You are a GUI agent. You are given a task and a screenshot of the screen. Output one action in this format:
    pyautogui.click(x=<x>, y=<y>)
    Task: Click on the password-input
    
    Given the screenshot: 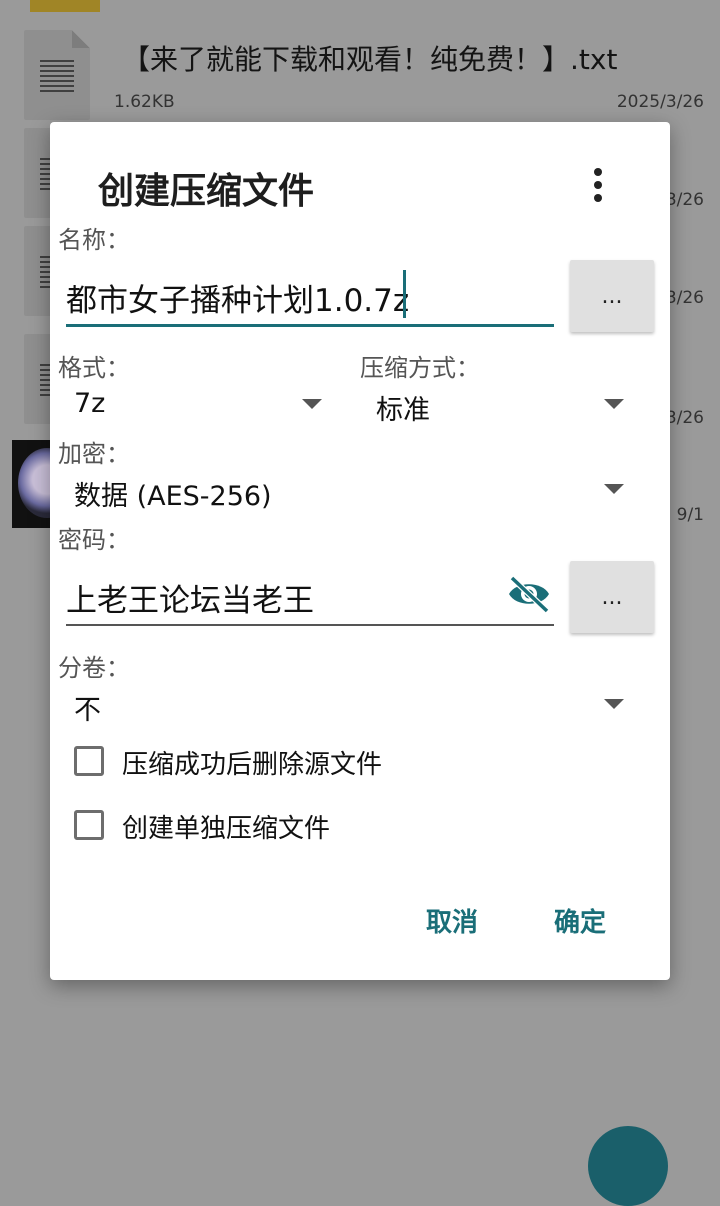 What is the action you would take?
    pyautogui.click(x=281, y=597)
    